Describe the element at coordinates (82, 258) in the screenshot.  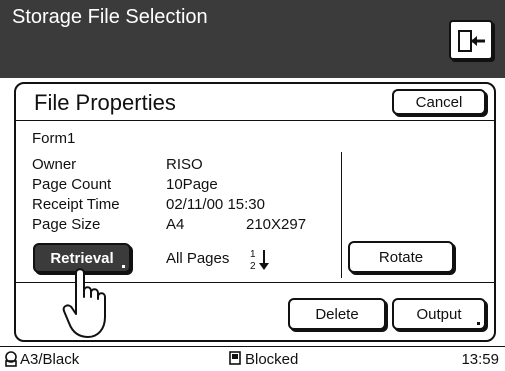
I see `retrieval-label: Retrieval` at that location.